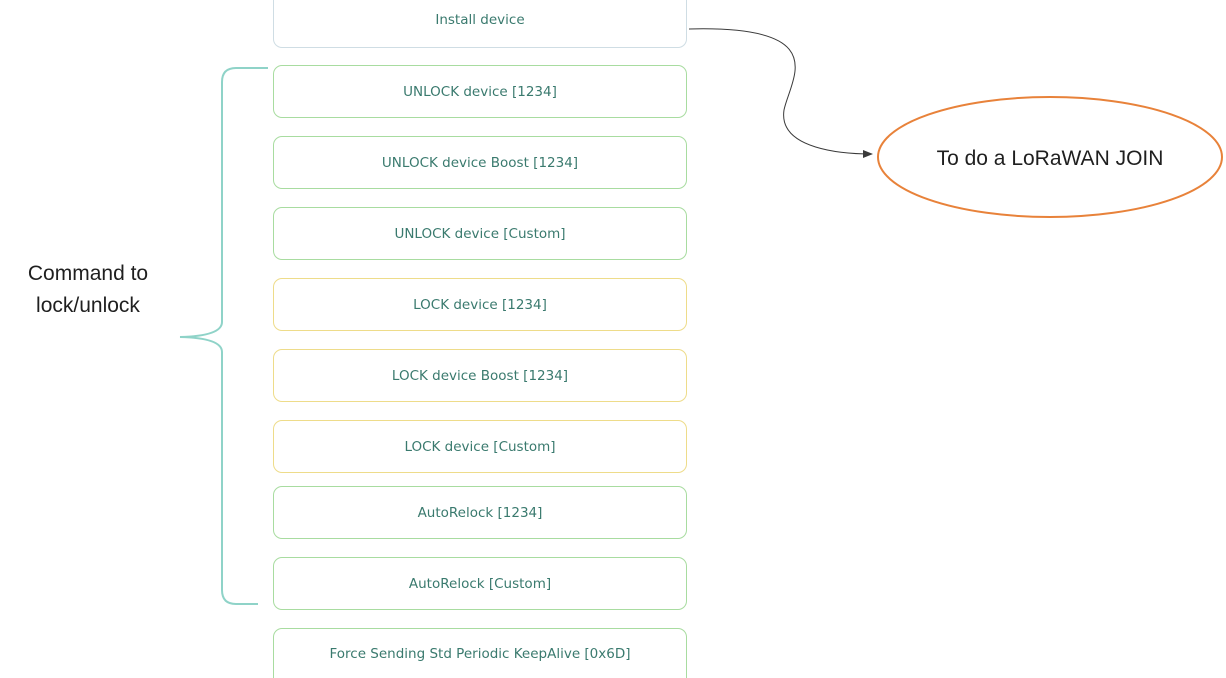 The image size is (1226, 678). I want to click on autorelock-custom-button: AutoRelock [Custom], so click(480, 583).